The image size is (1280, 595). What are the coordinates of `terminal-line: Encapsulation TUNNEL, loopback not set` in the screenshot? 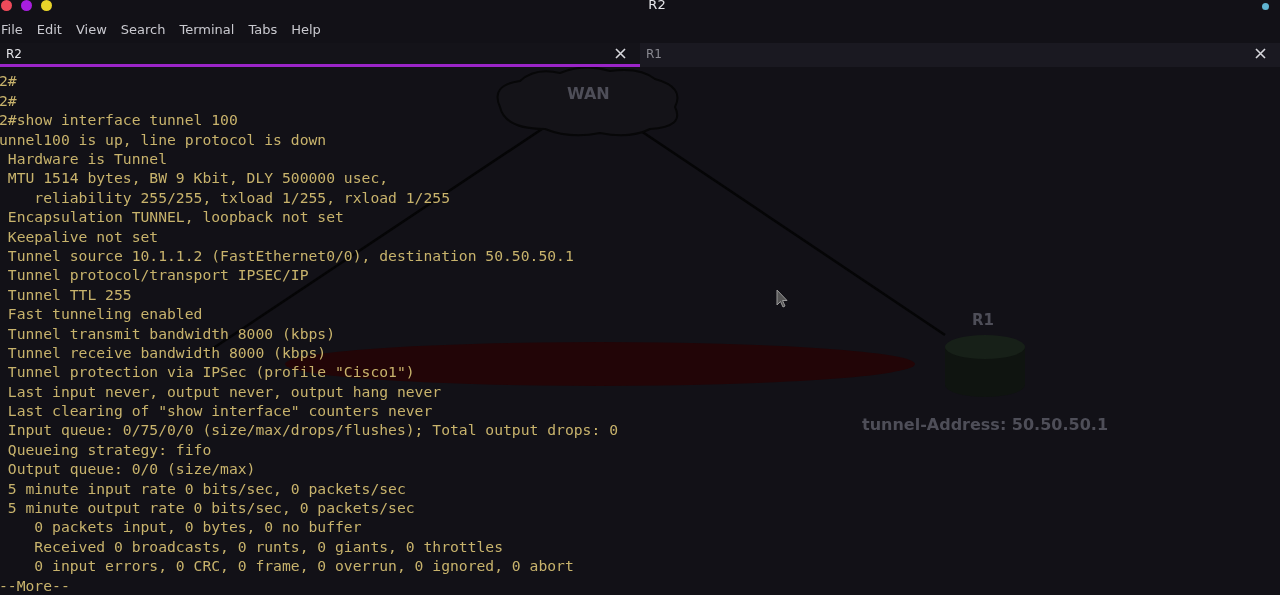 It's located at (175, 217).